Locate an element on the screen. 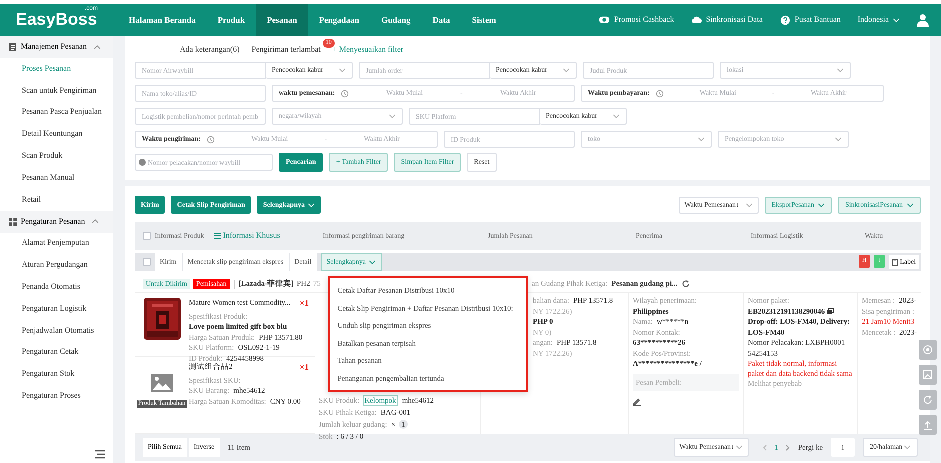 Image resolution: width=941 pixels, height=463 pixels. support-icon is located at coordinates (928, 350).